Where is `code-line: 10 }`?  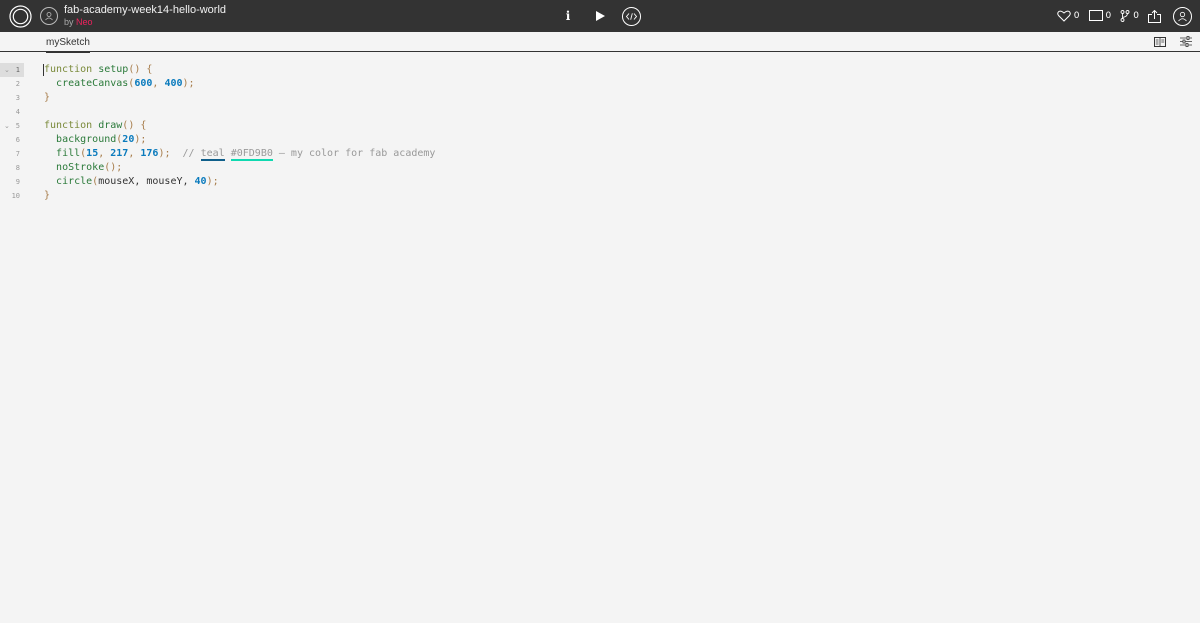 code-line: 10 } is located at coordinates (600, 196).